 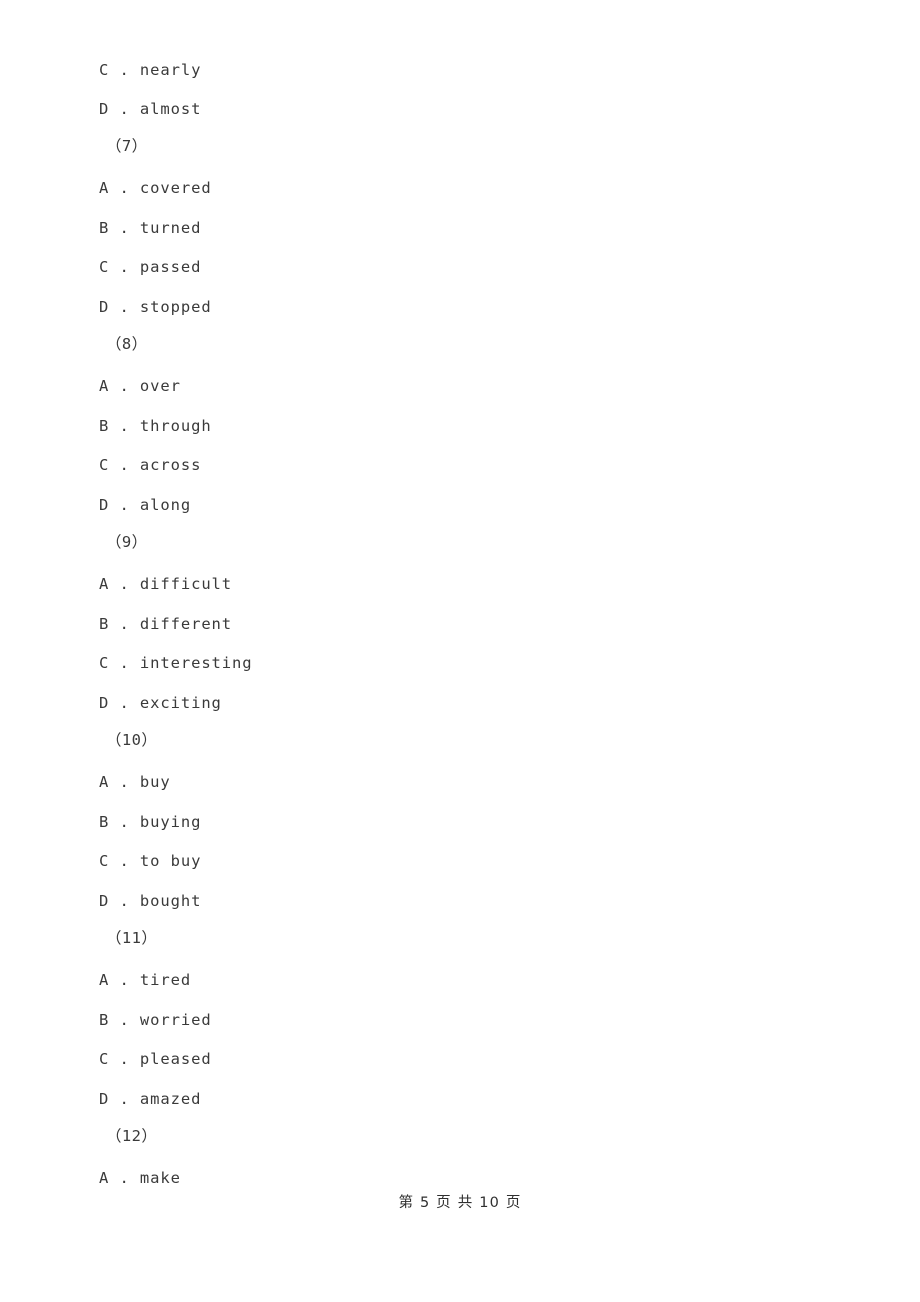 I want to click on answer-option: A . over, so click(x=140, y=386).